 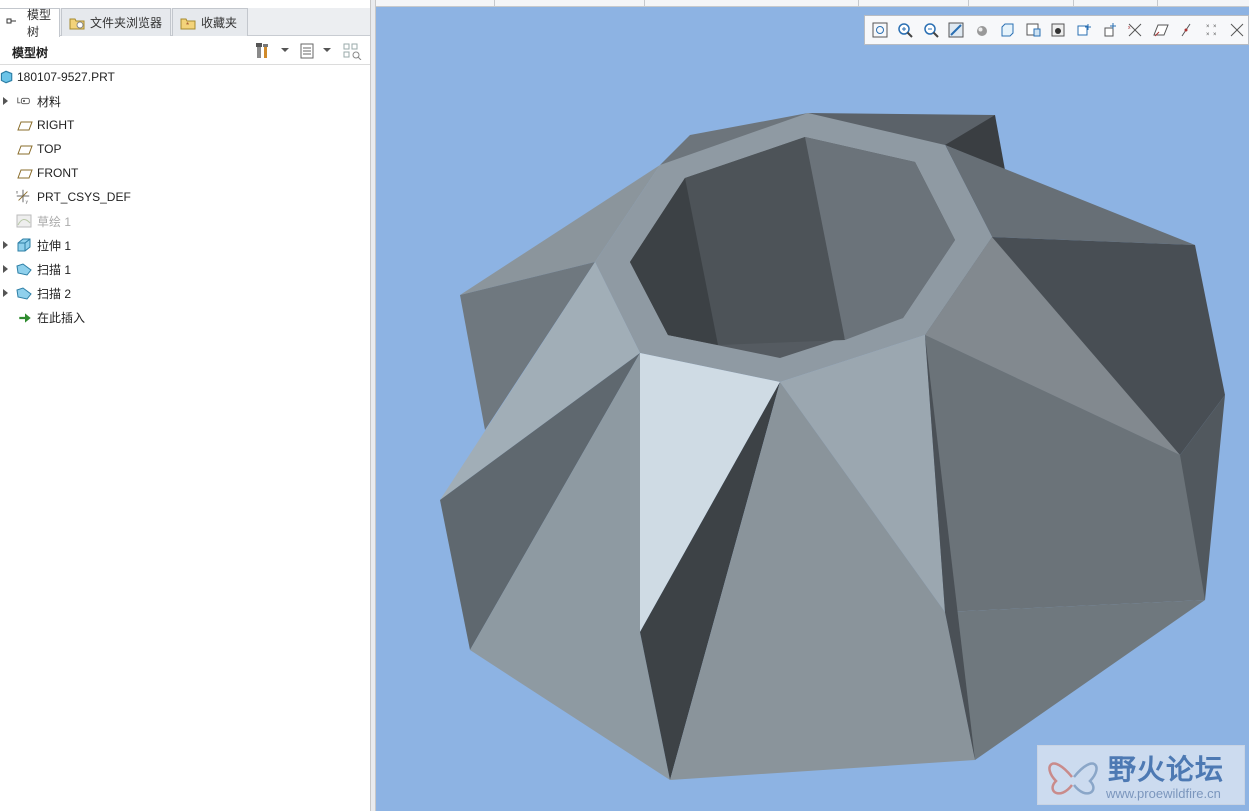 I want to click on tree-item-top: TOP, so click(x=186, y=149).